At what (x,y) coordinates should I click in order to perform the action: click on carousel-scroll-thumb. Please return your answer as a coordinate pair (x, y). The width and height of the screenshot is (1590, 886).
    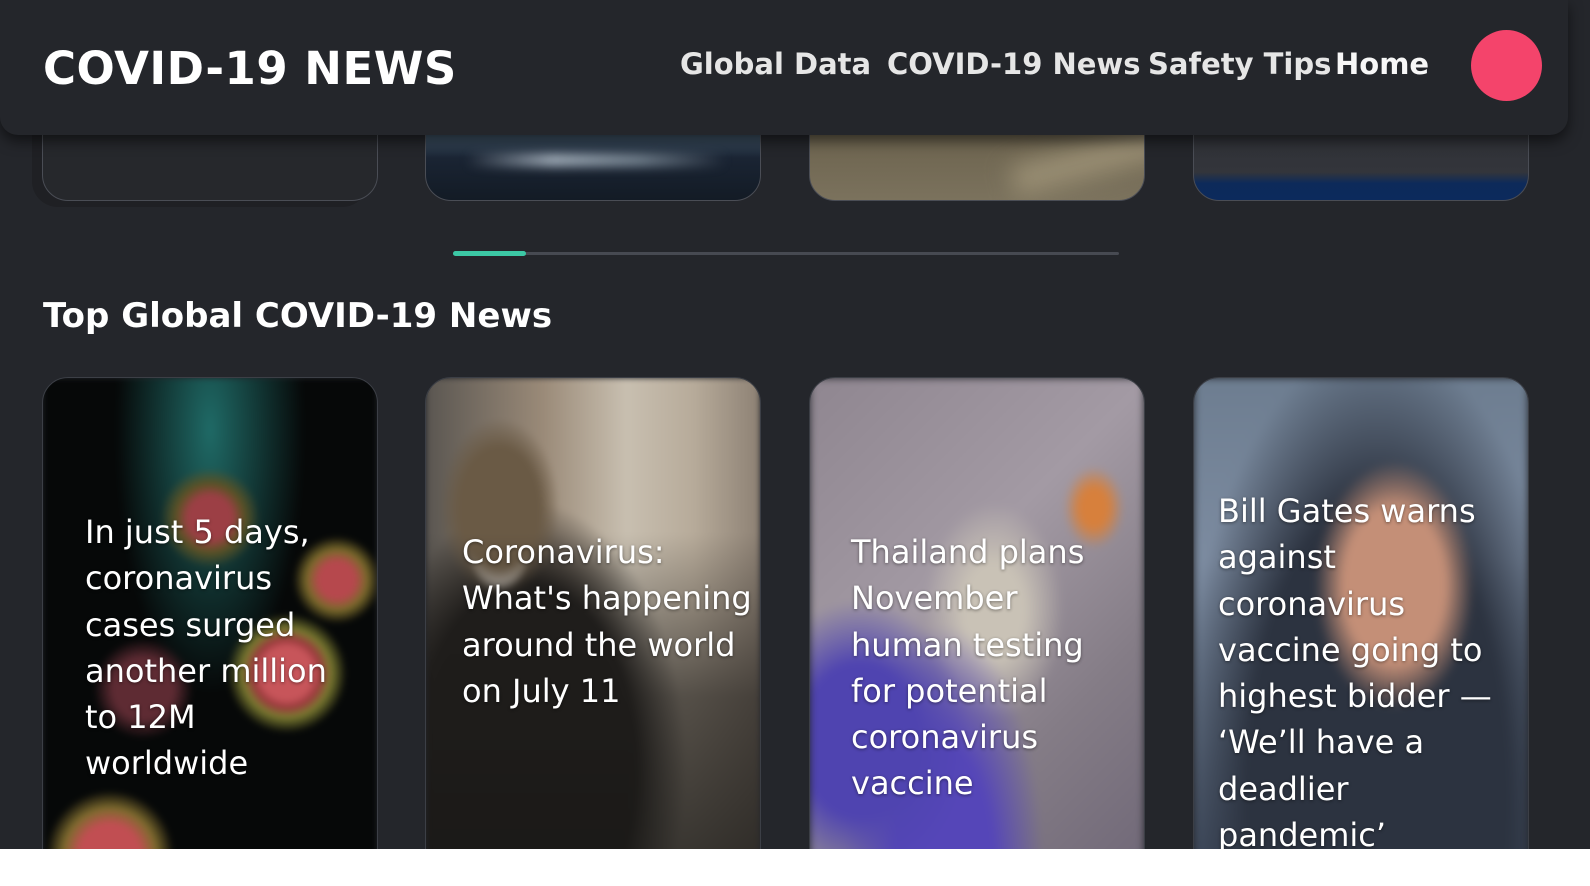
    Looking at the image, I should click on (490, 253).